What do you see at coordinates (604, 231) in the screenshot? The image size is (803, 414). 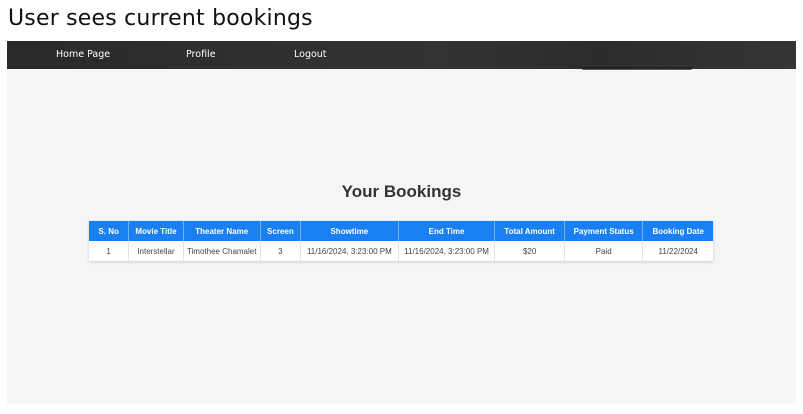 I see `header-payment-status: Payment Status` at bounding box center [604, 231].